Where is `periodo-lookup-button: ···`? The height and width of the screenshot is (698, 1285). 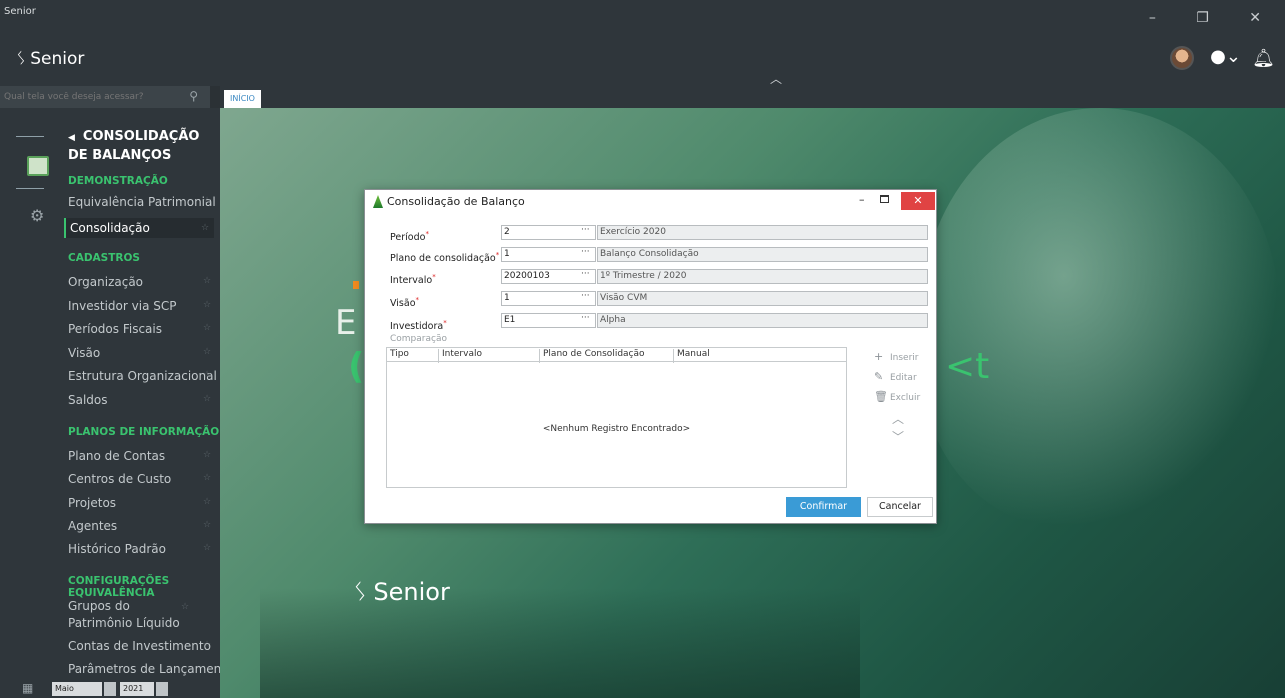 periodo-lookup-button: ··· is located at coordinates (585, 230).